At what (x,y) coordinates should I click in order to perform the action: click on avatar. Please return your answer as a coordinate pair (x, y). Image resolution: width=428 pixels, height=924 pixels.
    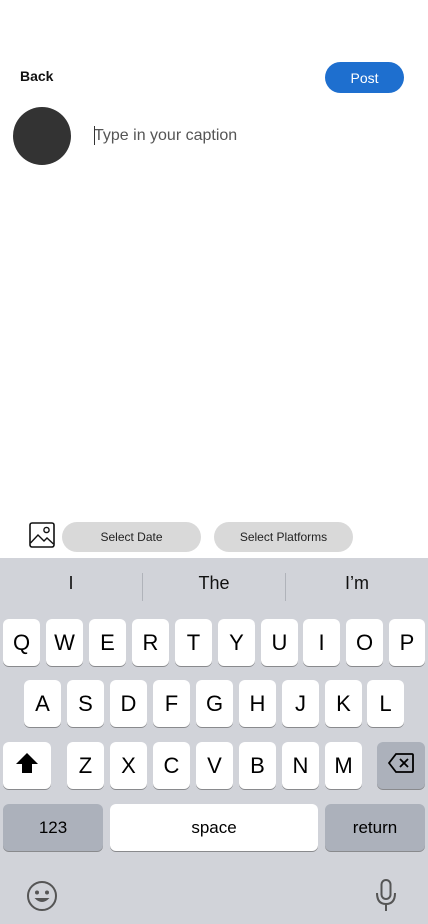
    Looking at the image, I should click on (42, 136).